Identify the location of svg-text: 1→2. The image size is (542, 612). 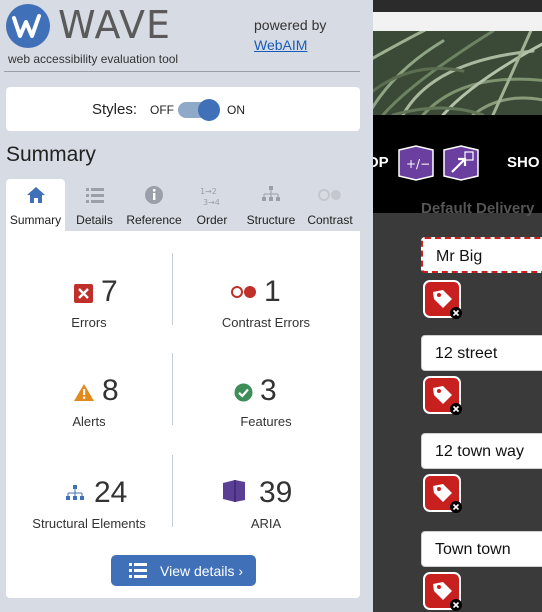
(208, 191).